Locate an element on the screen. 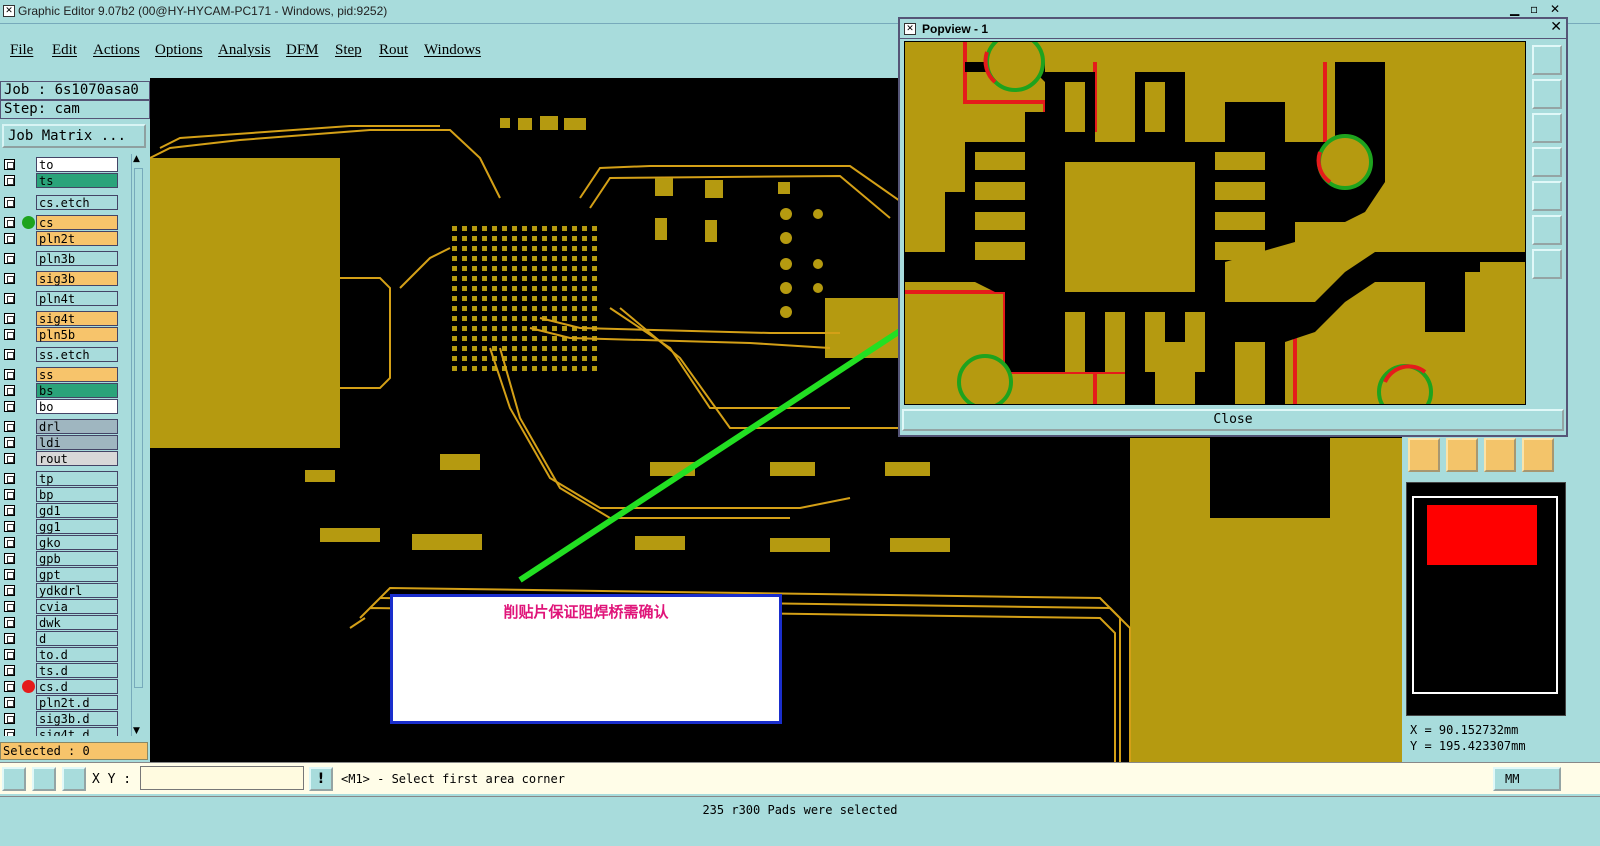 Image resolution: width=1600 pixels, height=846 pixels. layer-row-bo: bo is located at coordinates (61, 406).